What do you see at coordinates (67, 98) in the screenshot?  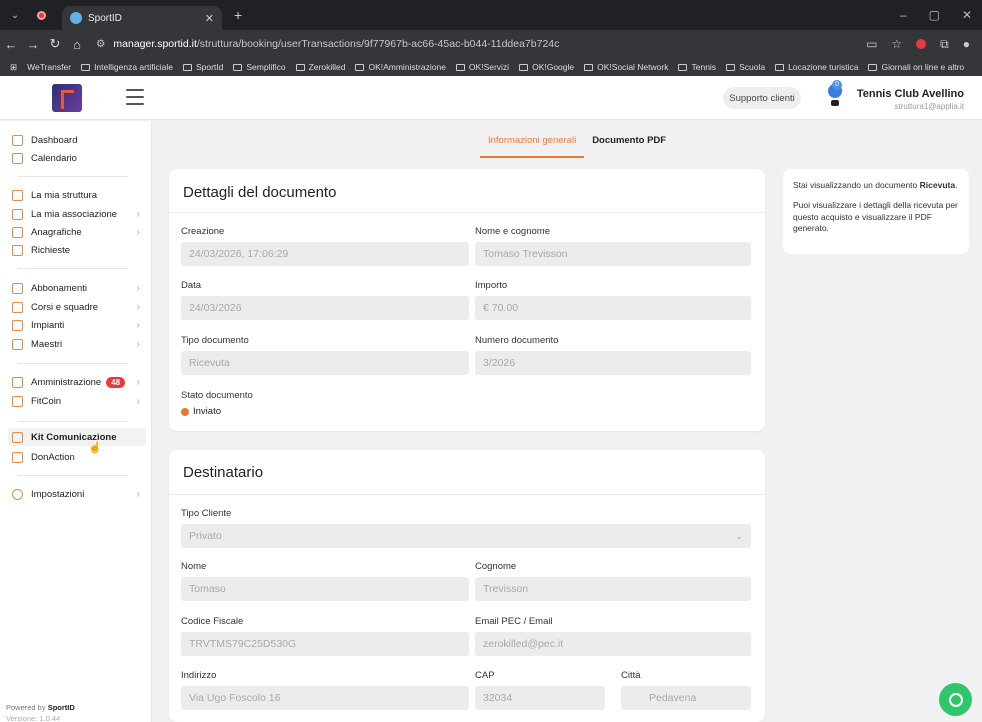 I see `sportid-logo` at bounding box center [67, 98].